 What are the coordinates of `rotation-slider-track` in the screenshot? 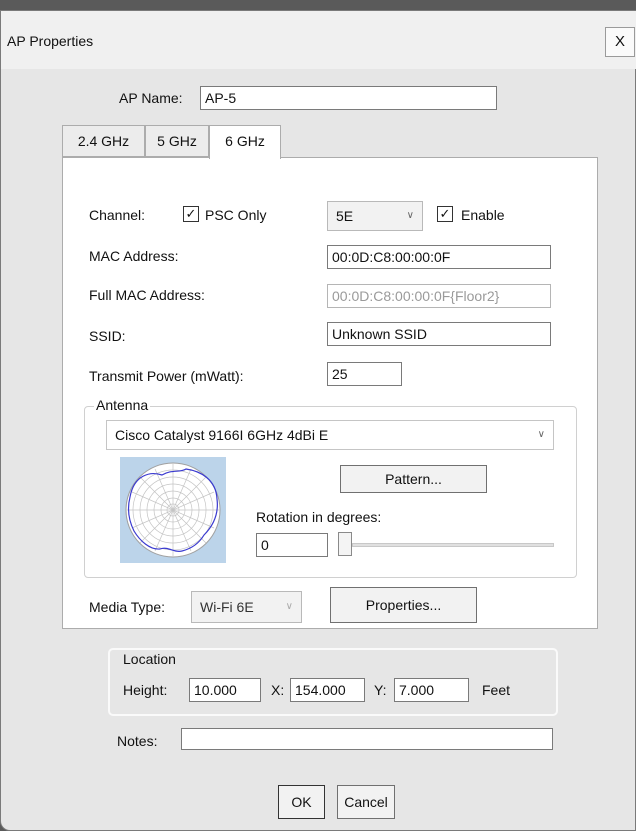 It's located at (453, 545).